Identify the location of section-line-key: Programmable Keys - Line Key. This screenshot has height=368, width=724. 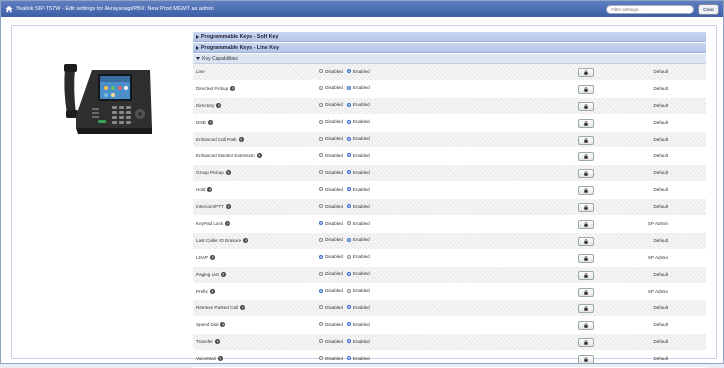
(449, 48).